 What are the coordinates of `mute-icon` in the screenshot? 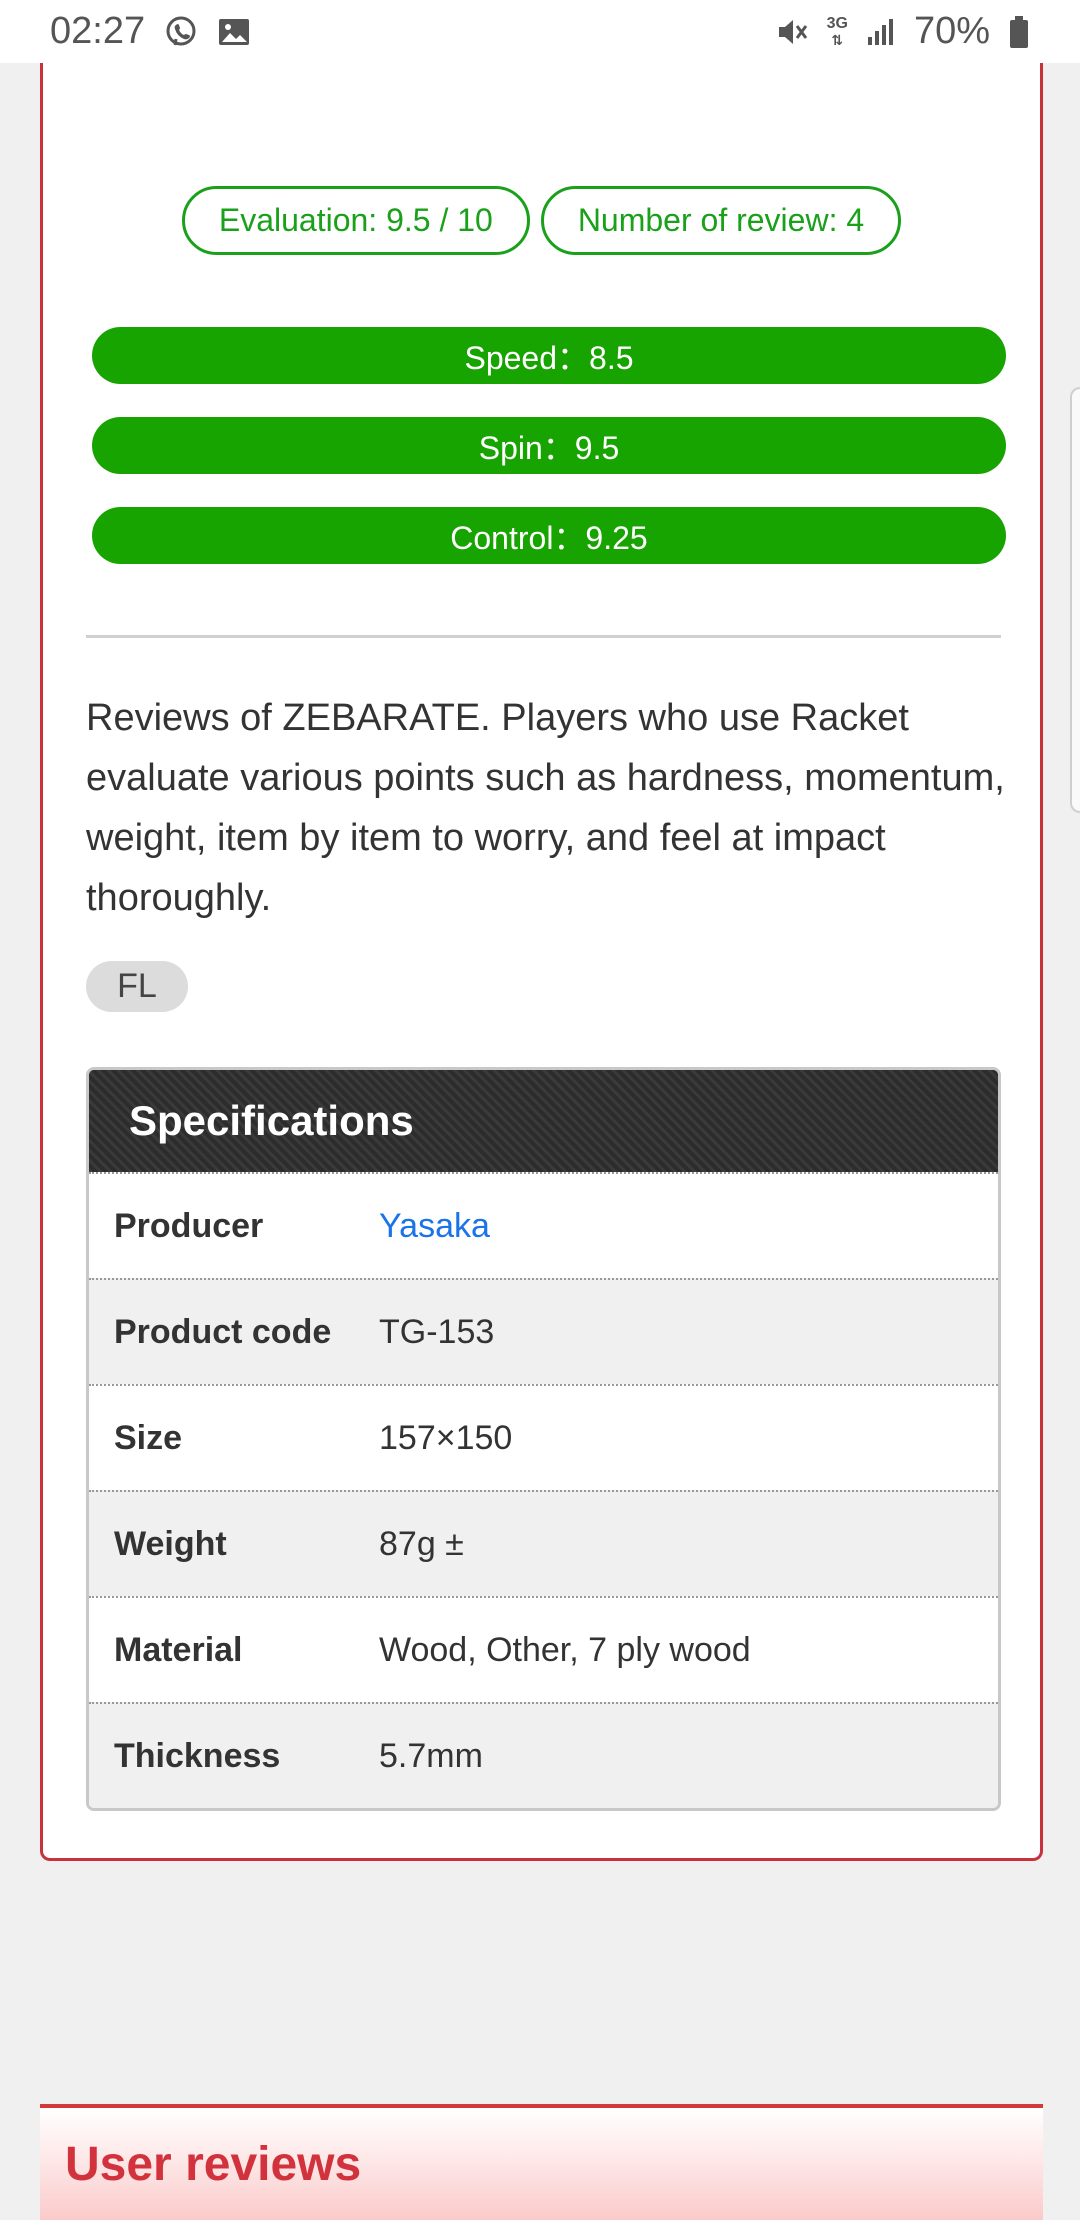 It's located at (792, 32).